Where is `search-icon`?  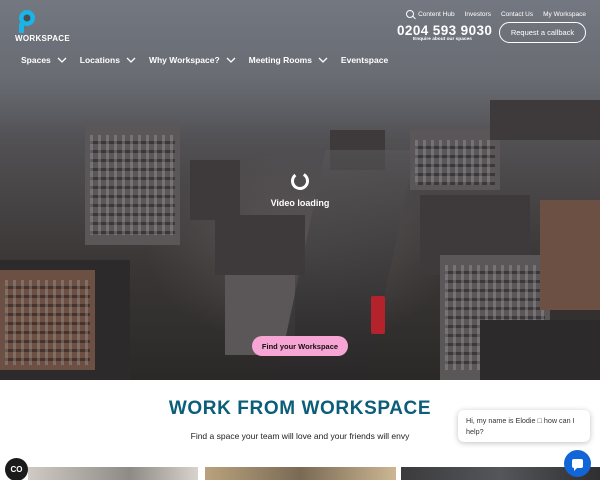
search-icon is located at coordinates (410, 14).